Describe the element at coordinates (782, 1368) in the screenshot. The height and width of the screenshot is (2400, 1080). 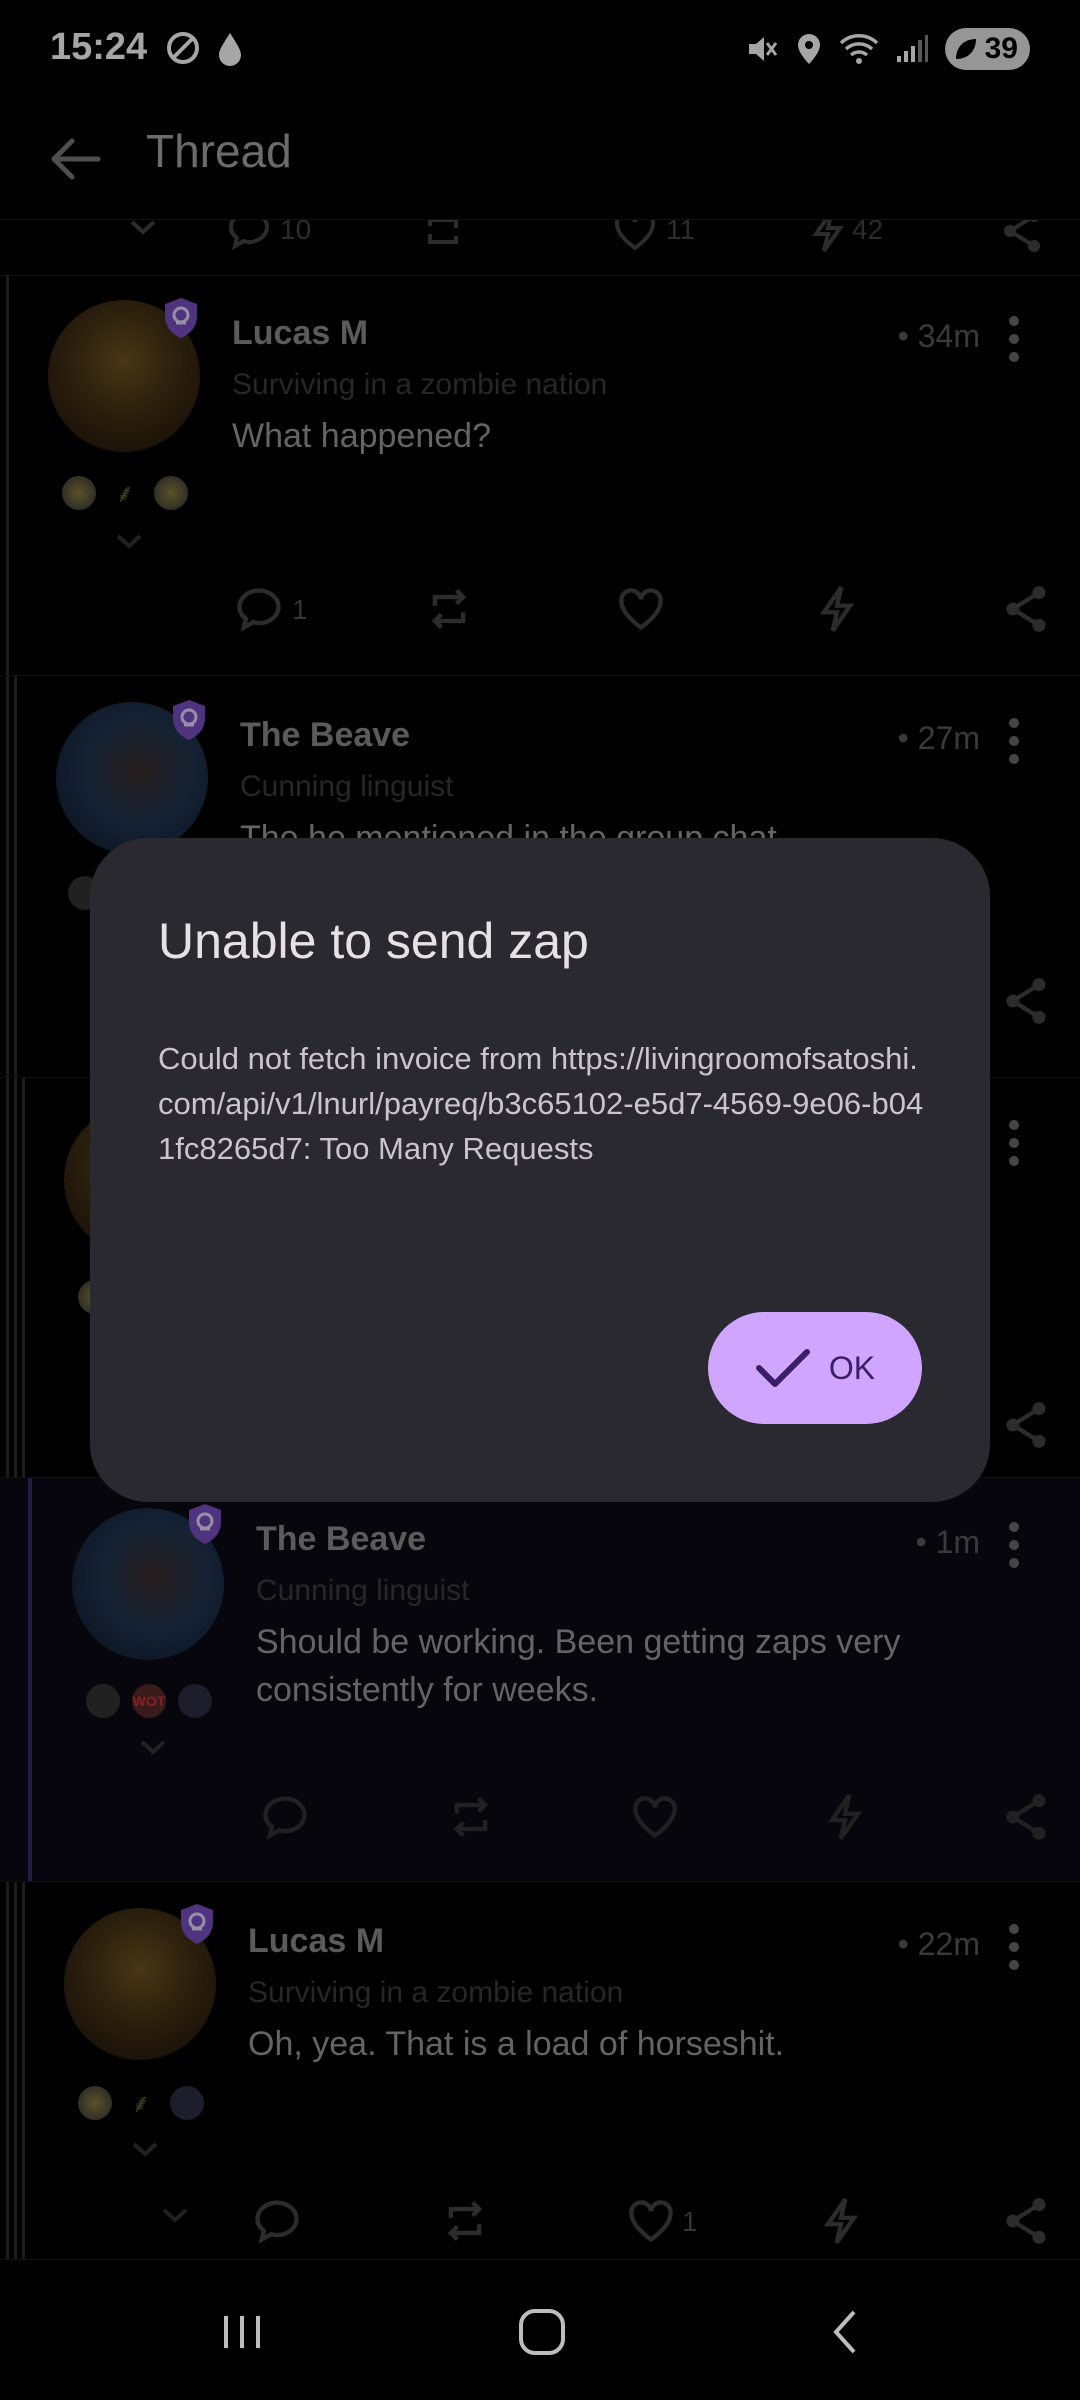
I see `check-icon` at that location.